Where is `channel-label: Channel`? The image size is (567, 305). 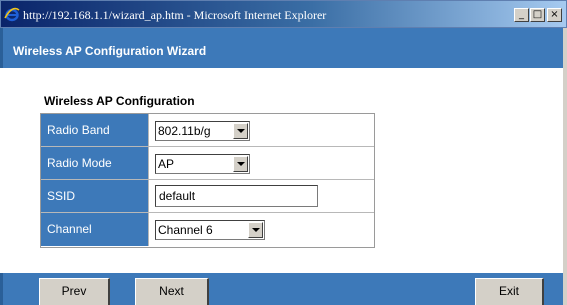 channel-label: Channel is located at coordinates (69, 229).